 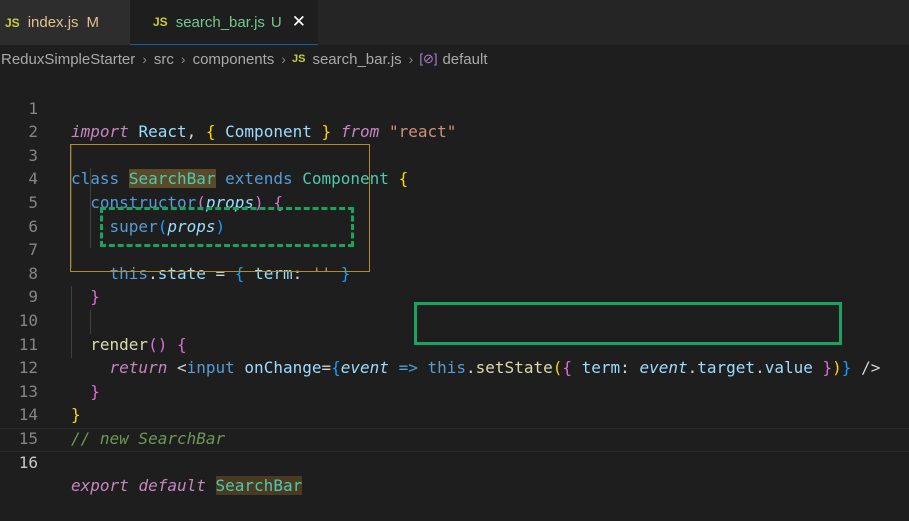 I want to click on breadcrumb-item-root: ReduxSimpleStarter, so click(x=68, y=59).